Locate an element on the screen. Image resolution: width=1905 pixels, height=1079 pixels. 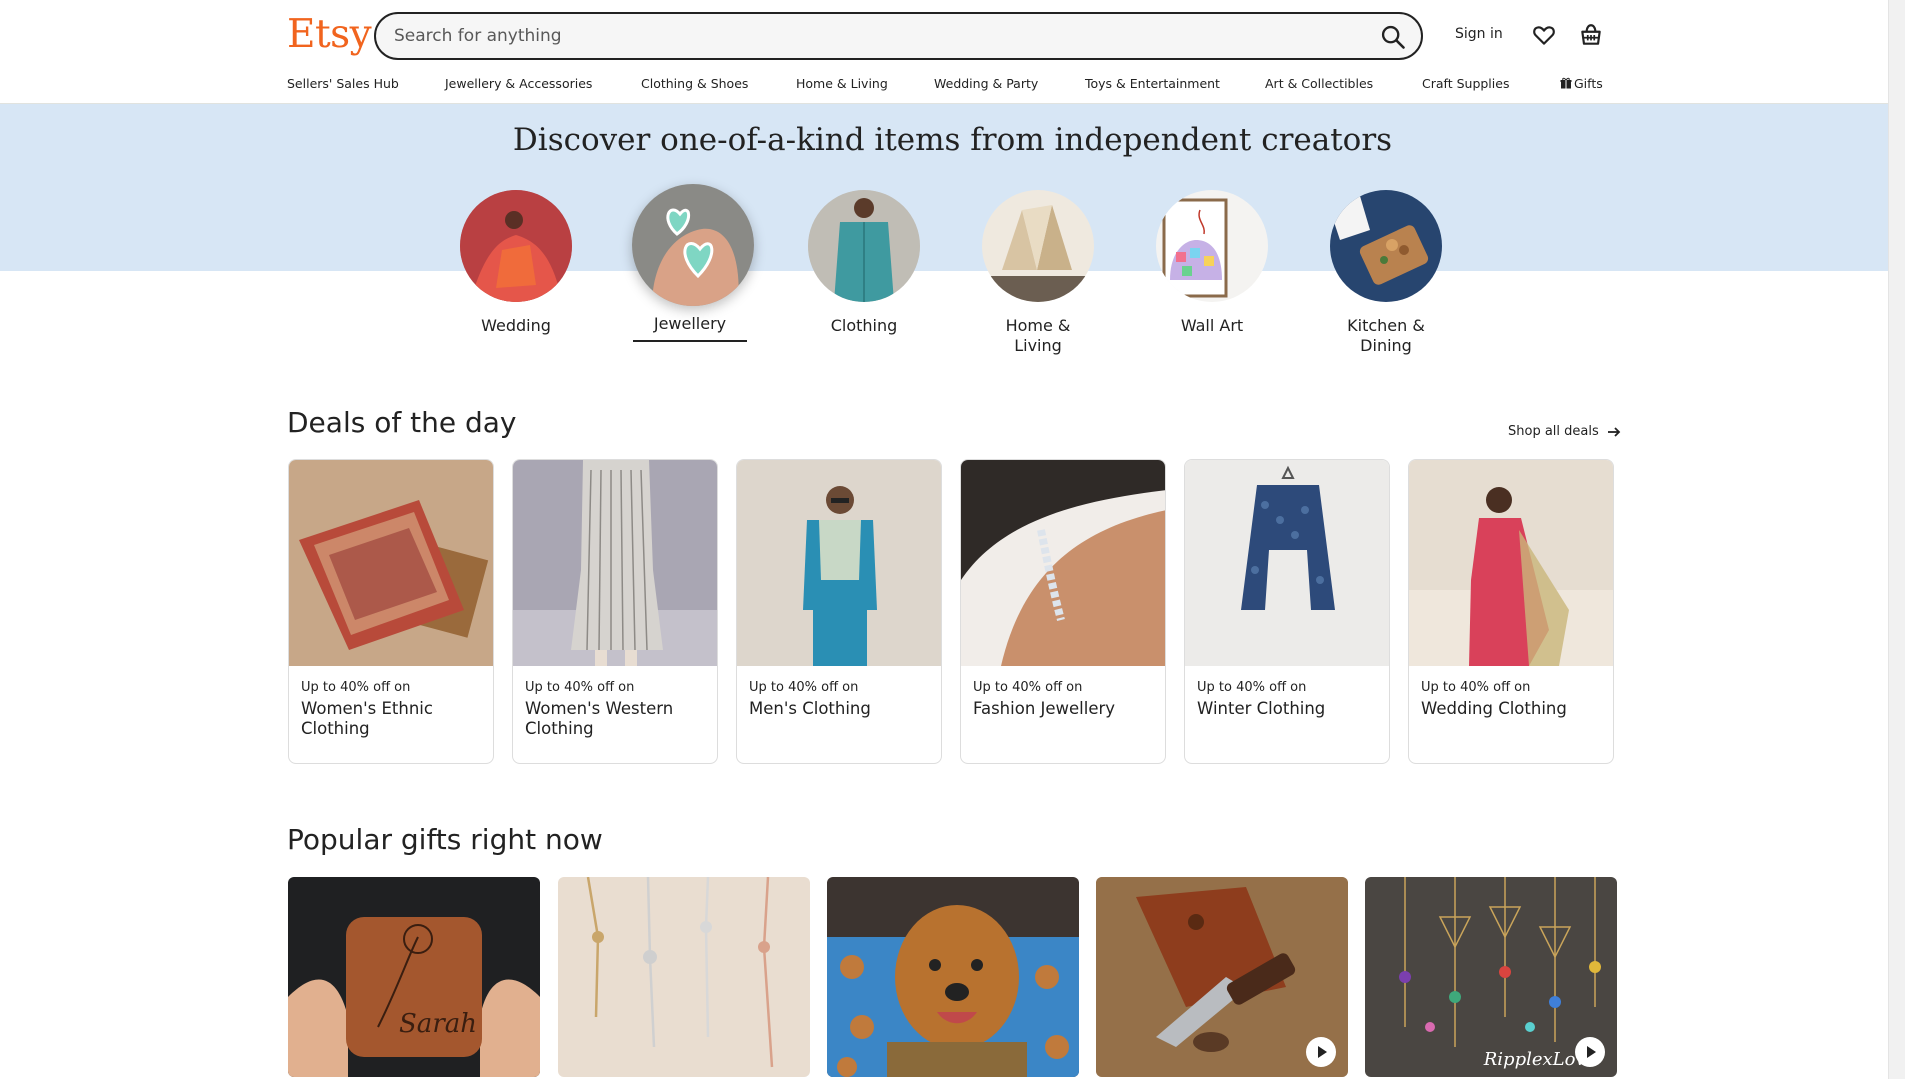
category-jewellery: Jewellery is located at coordinates (693, 263).